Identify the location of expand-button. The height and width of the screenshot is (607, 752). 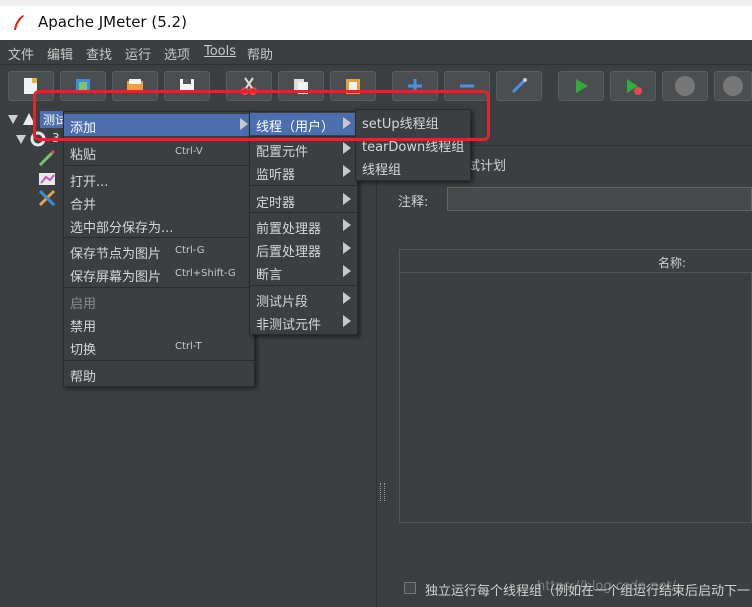
(415, 86).